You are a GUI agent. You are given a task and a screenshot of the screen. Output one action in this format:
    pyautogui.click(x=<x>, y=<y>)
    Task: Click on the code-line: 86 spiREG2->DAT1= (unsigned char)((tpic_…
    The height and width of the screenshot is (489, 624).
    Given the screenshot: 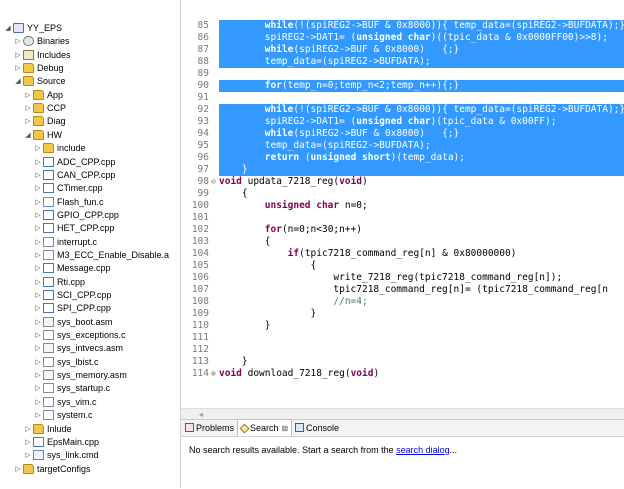 What is the action you would take?
    pyautogui.click(x=402, y=38)
    